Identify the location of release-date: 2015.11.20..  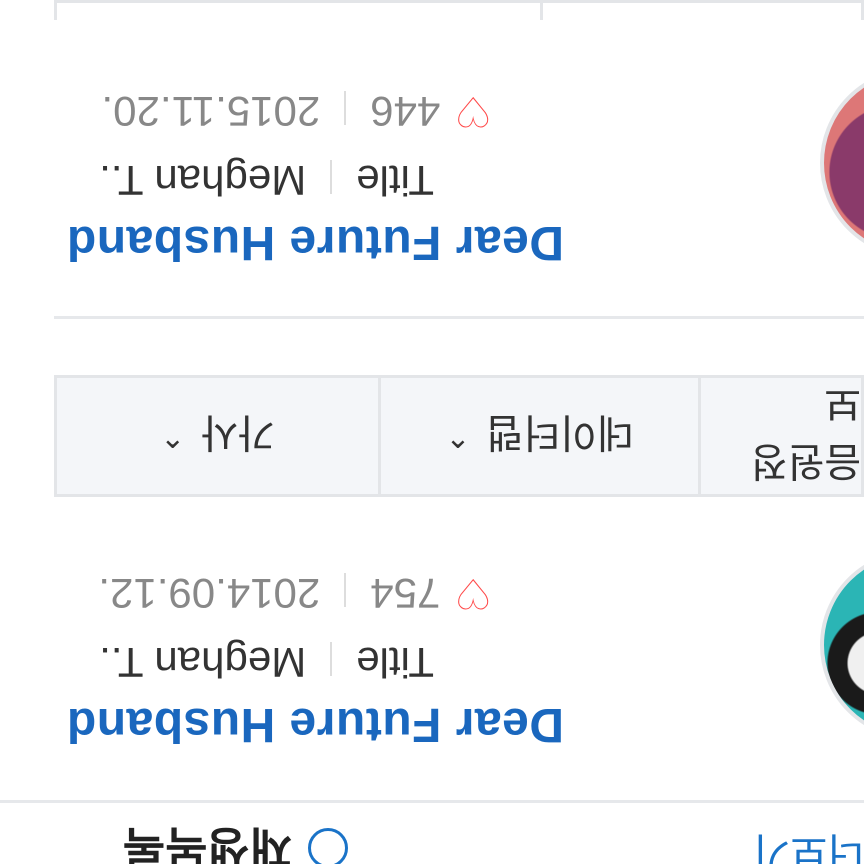
(211, 111).